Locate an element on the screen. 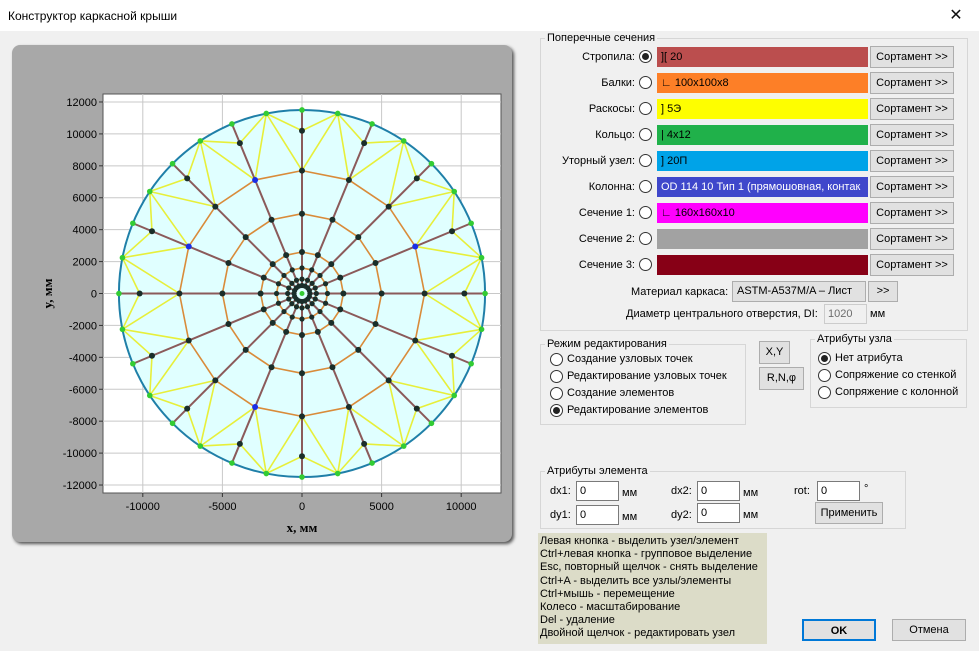 This screenshot has height=651, width=979. section-value: | 4x12 is located at coordinates (762, 135).